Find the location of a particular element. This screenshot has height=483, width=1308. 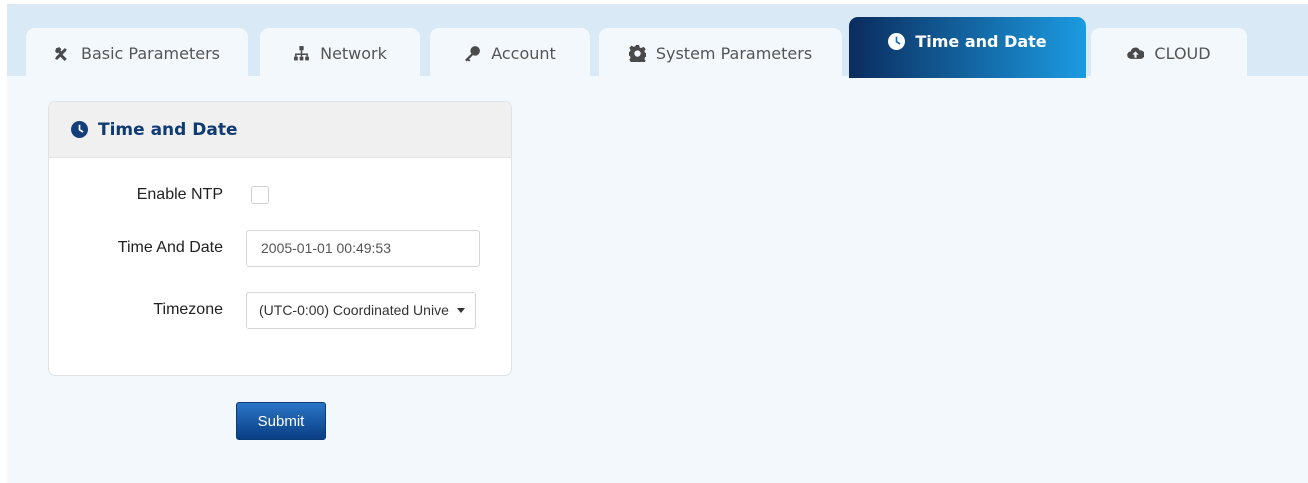

submit-button: Submit is located at coordinates (281, 421).